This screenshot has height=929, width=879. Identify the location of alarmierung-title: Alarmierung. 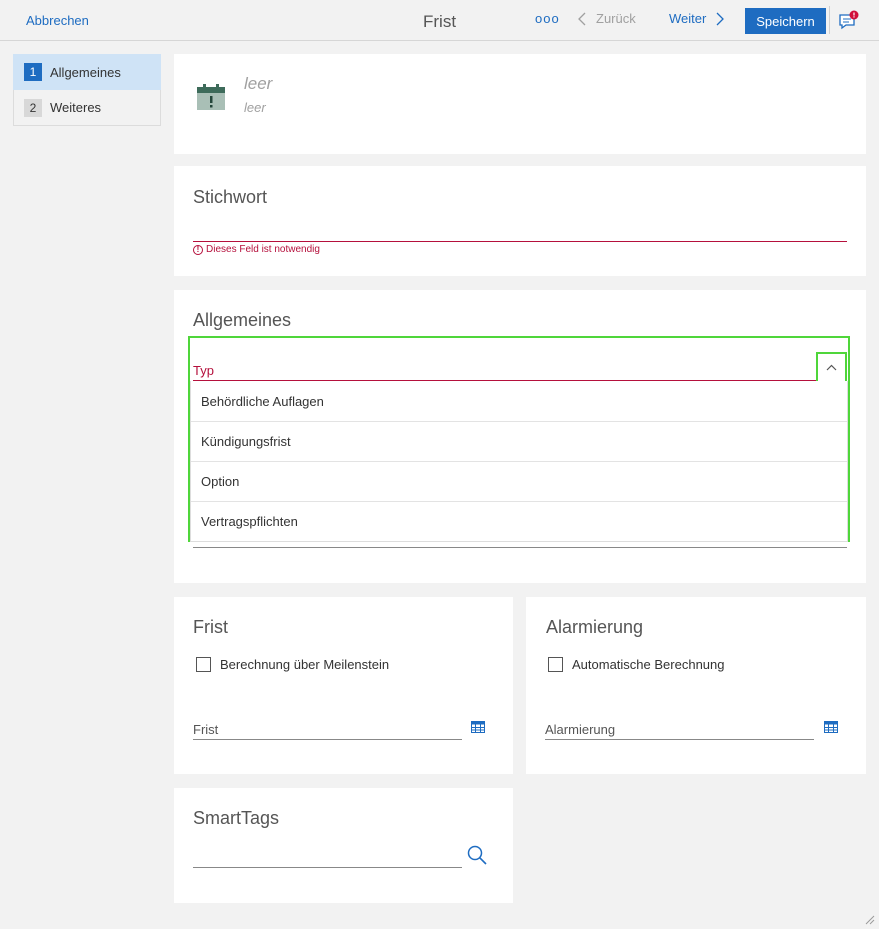
(595, 627).